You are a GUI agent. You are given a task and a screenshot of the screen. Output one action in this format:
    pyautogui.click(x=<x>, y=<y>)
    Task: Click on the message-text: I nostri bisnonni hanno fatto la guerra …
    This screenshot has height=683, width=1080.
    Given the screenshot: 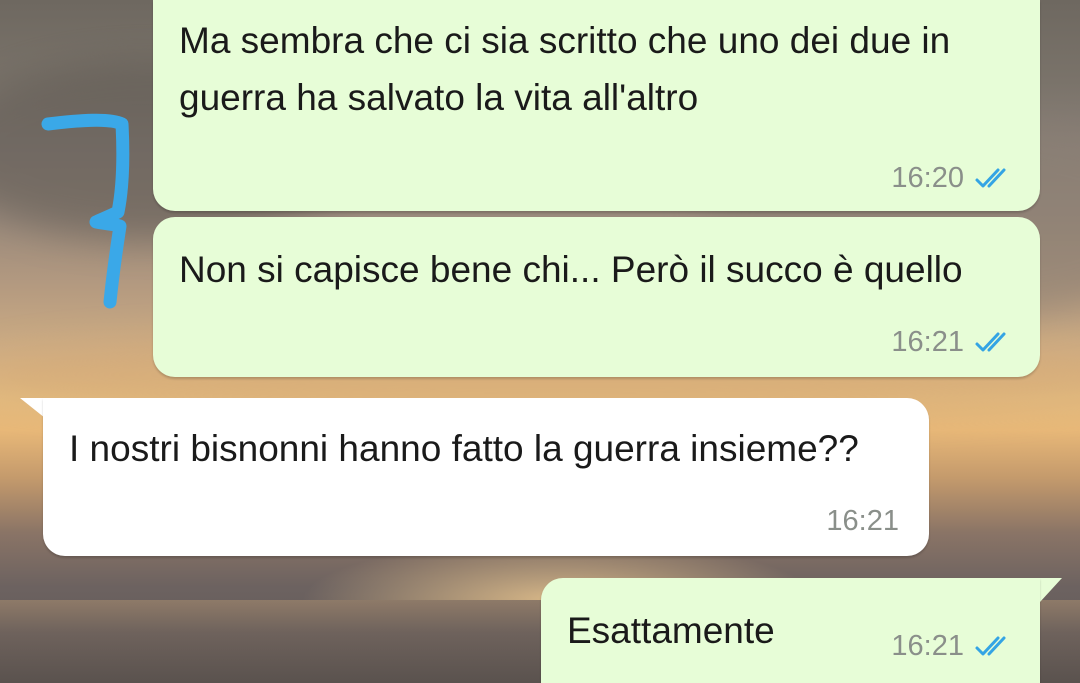 What is the action you would take?
    pyautogui.click(x=464, y=448)
    